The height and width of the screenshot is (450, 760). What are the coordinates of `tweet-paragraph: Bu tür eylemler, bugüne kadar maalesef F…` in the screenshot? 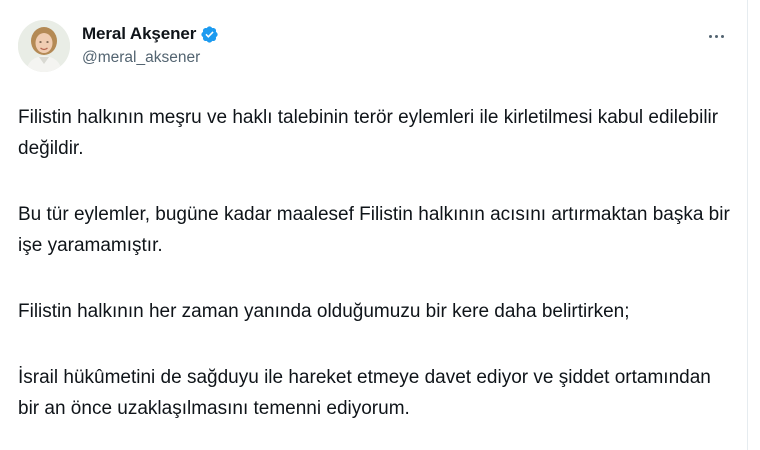 It's located at (374, 230).